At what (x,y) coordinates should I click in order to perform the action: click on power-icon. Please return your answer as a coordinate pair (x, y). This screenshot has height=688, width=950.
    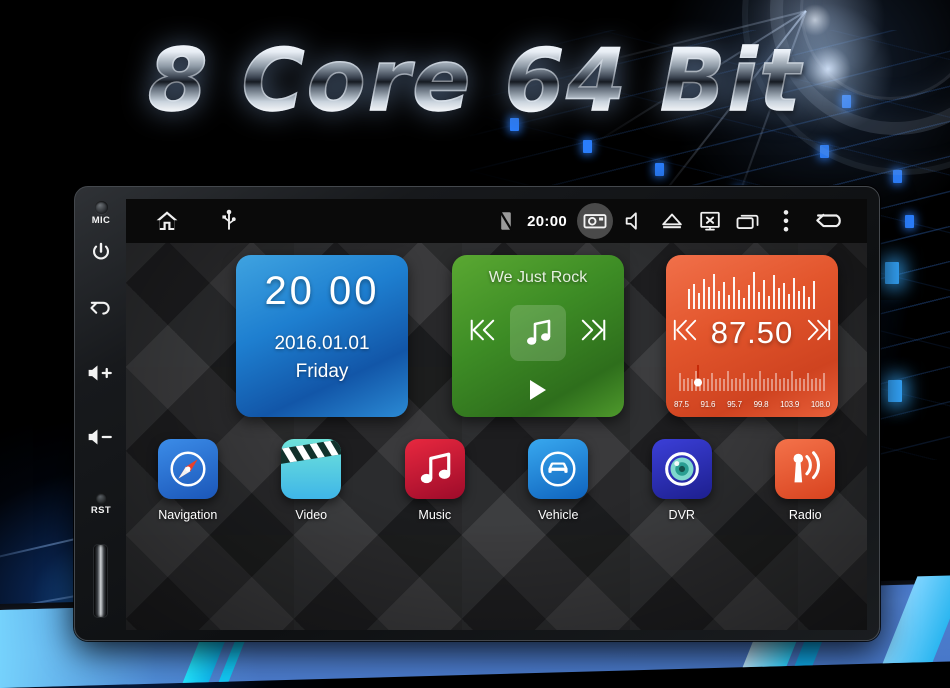
    Looking at the image, I should click on (101, 251).